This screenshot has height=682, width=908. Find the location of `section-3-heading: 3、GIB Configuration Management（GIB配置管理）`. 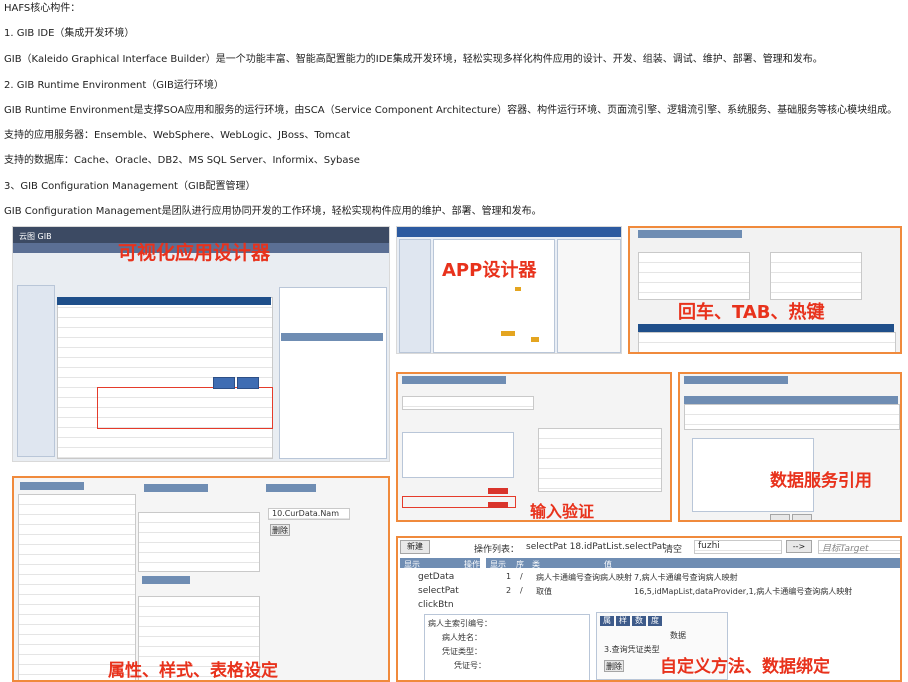

section-3-heading: 3、GIB Configuration Management（GIB配置管理） is located at coordinates (130, 186).